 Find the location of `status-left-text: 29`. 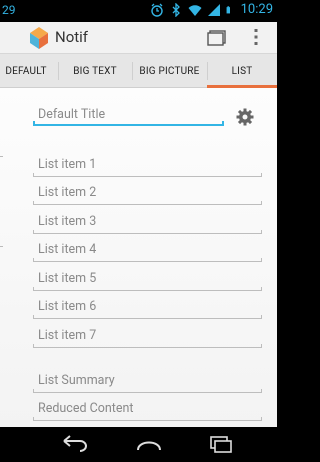

status-left-text: 29 is located at coordinates (9, 10).